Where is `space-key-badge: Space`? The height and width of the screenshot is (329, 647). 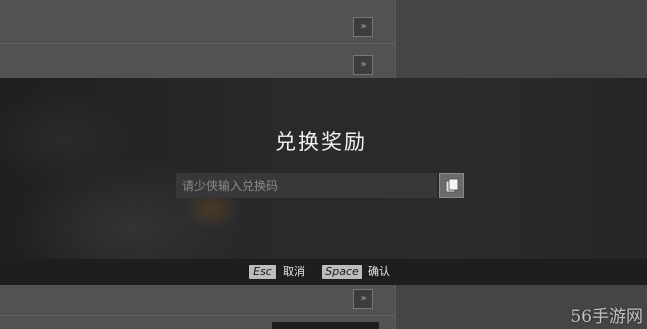
space-key-badge: Space is located at coordinates (342, 272).